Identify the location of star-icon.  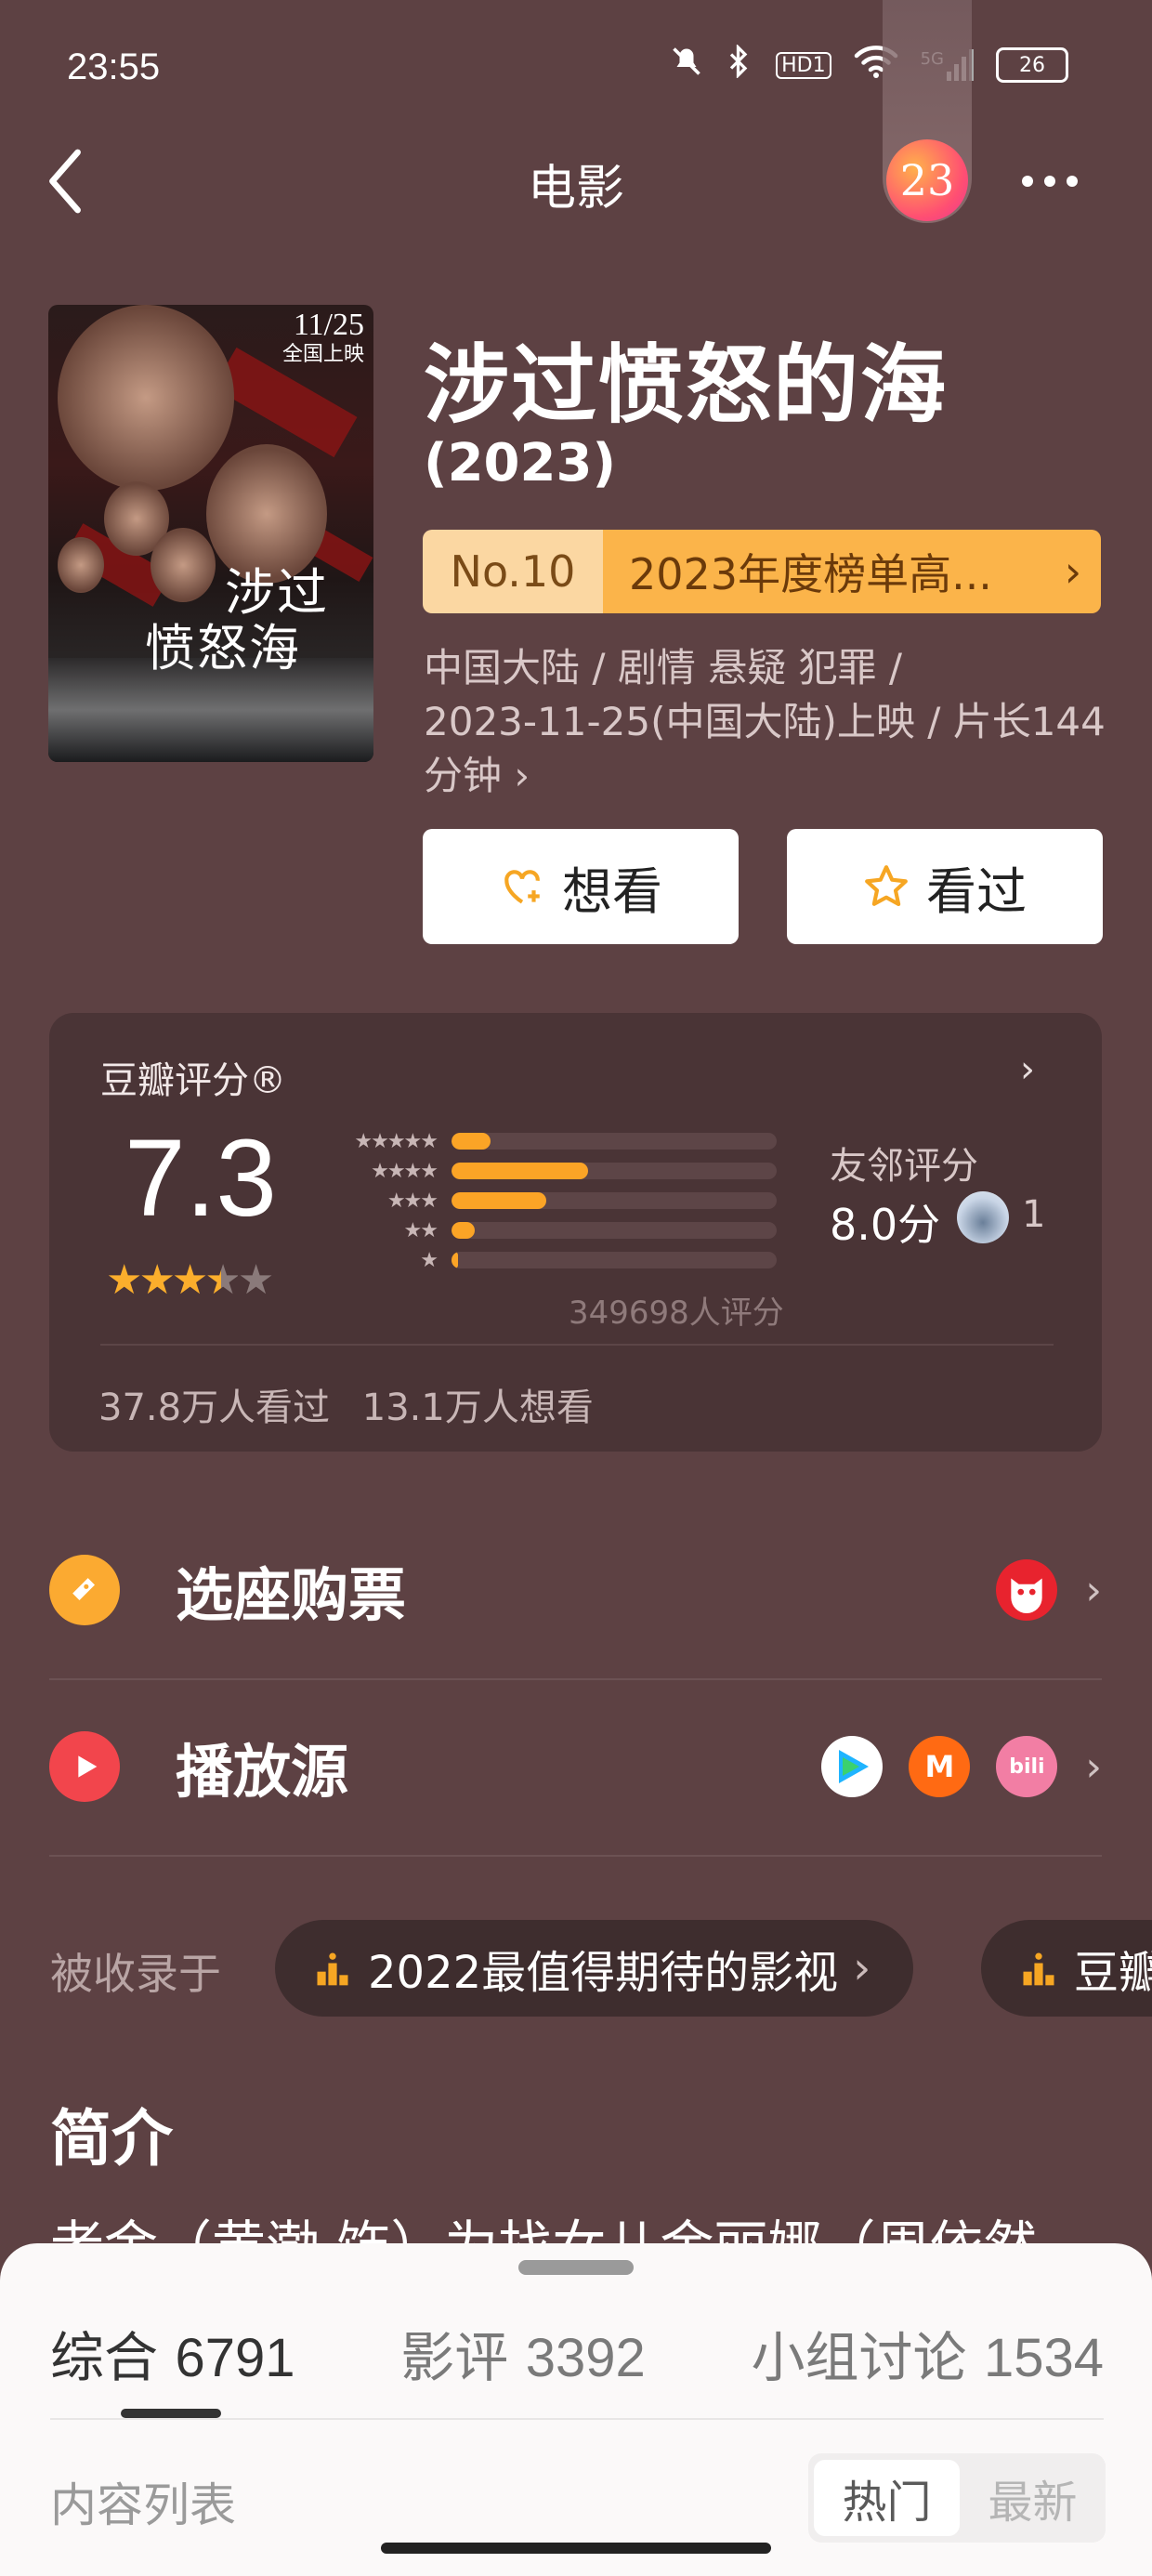
(886, 886).